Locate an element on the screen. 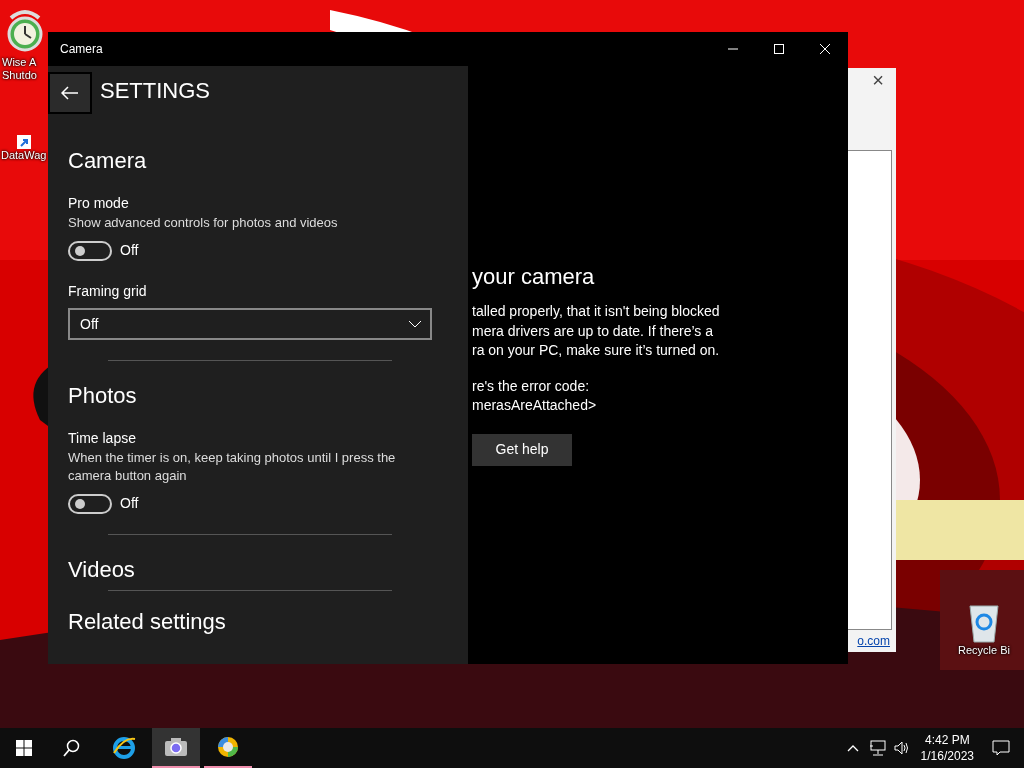 This screenshot has width=1024, height=768. settings-title: SETTINGS is located at coordinates (155, 90).